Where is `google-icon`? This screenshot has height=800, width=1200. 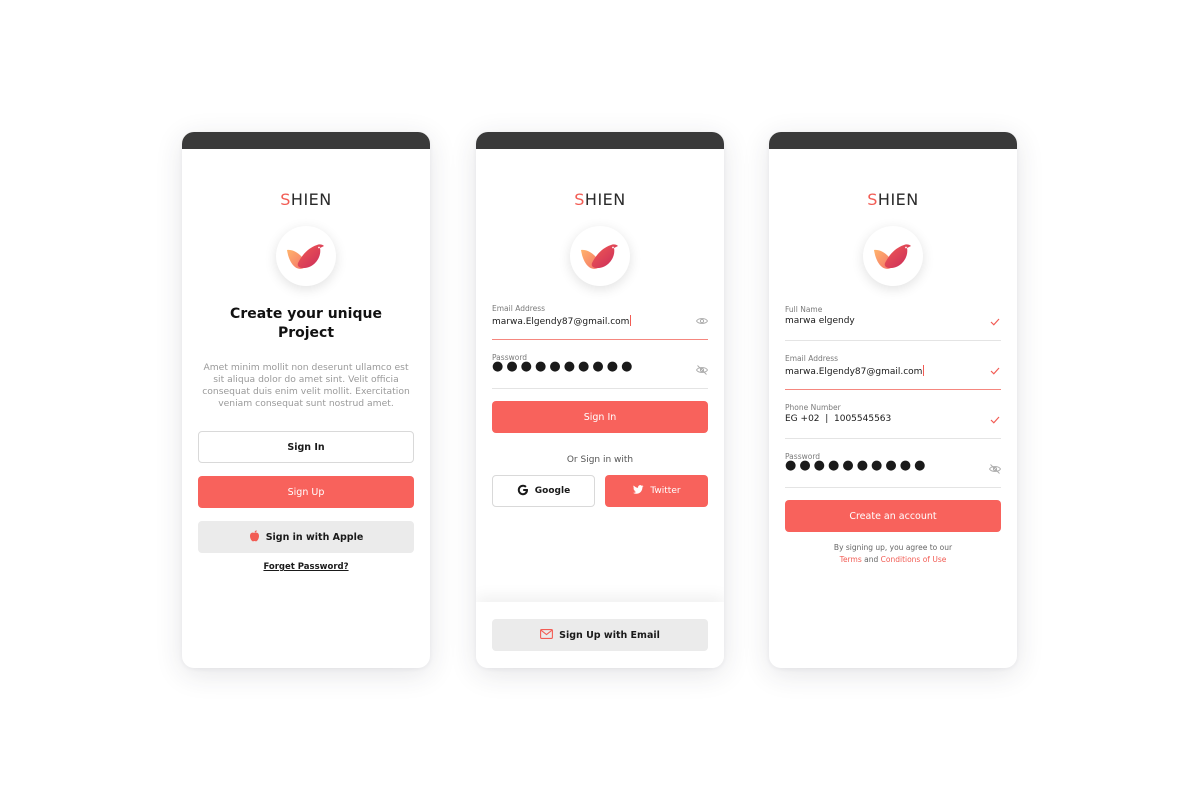
google-icon is located at coordinates (523, 491).